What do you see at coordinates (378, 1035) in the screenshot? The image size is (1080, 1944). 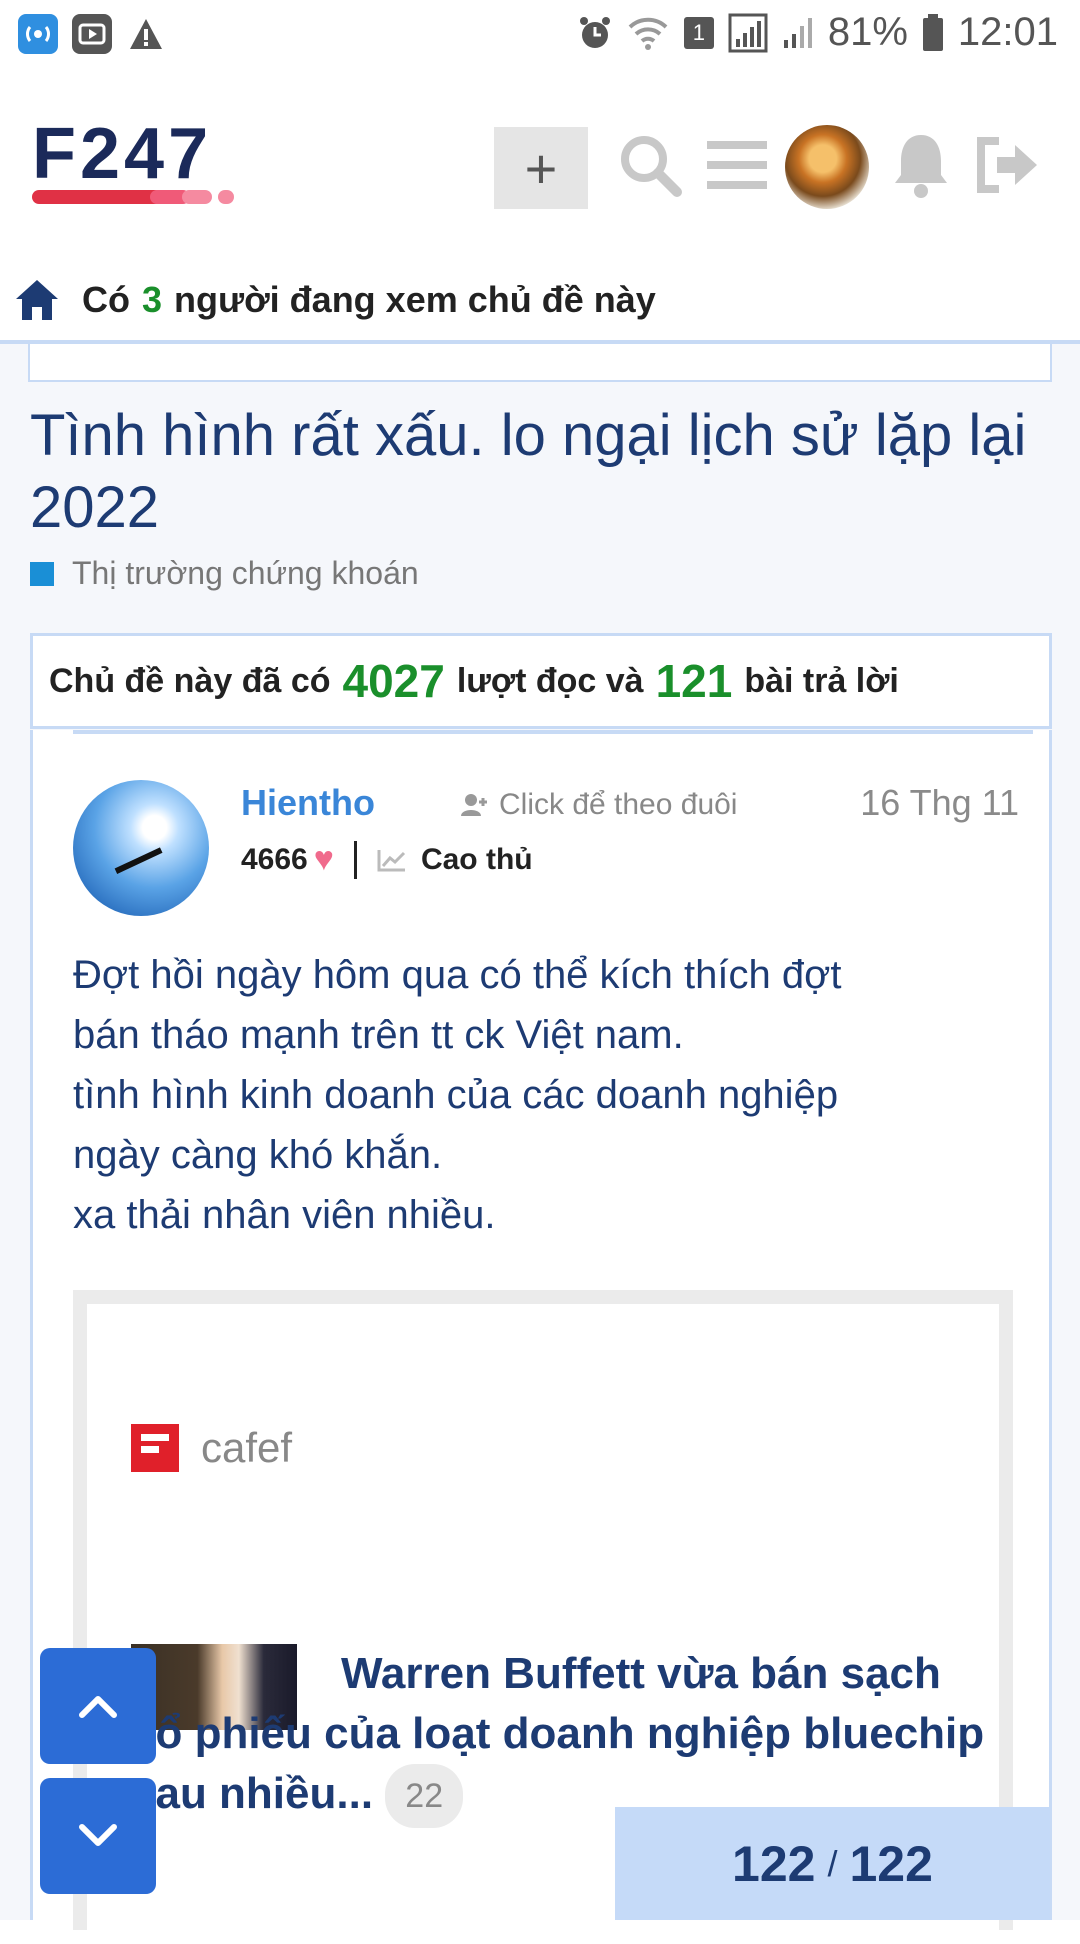 I see `post-line: bán tháo mạnh trên tt ck Việt nam.` at bounding box center [378, 1035].